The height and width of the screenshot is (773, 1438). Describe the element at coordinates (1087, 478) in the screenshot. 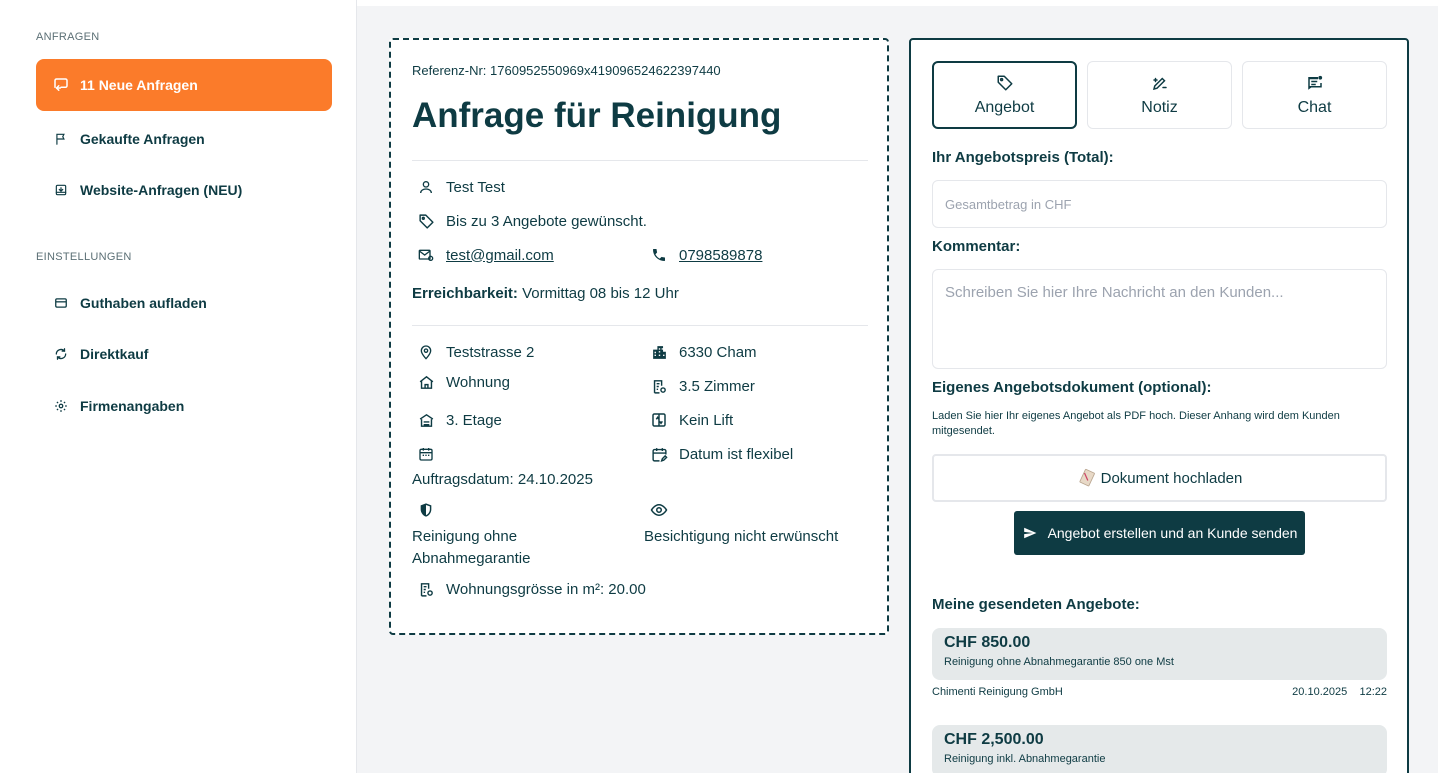

I see `paperclip-icon` at that location.